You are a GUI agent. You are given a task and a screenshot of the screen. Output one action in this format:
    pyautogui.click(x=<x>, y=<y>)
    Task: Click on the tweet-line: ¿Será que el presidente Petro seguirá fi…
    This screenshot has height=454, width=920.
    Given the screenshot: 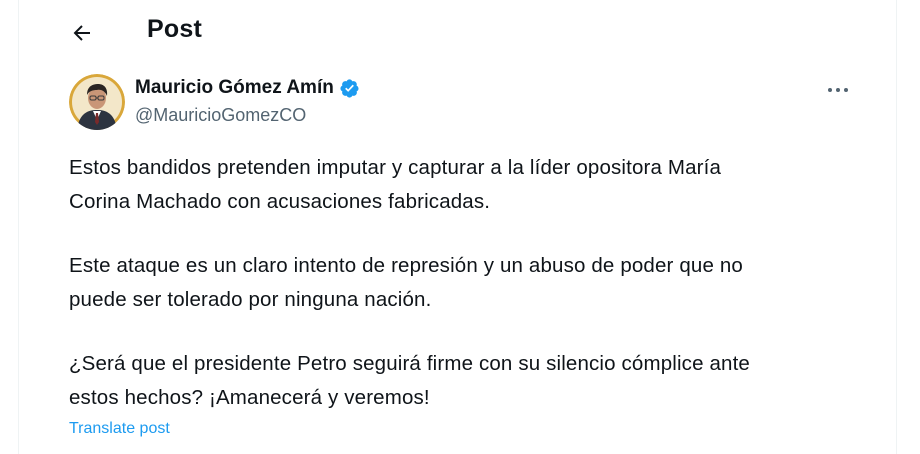 What is the action you would take?
    pyautogui.click(x=409, y=363)
    